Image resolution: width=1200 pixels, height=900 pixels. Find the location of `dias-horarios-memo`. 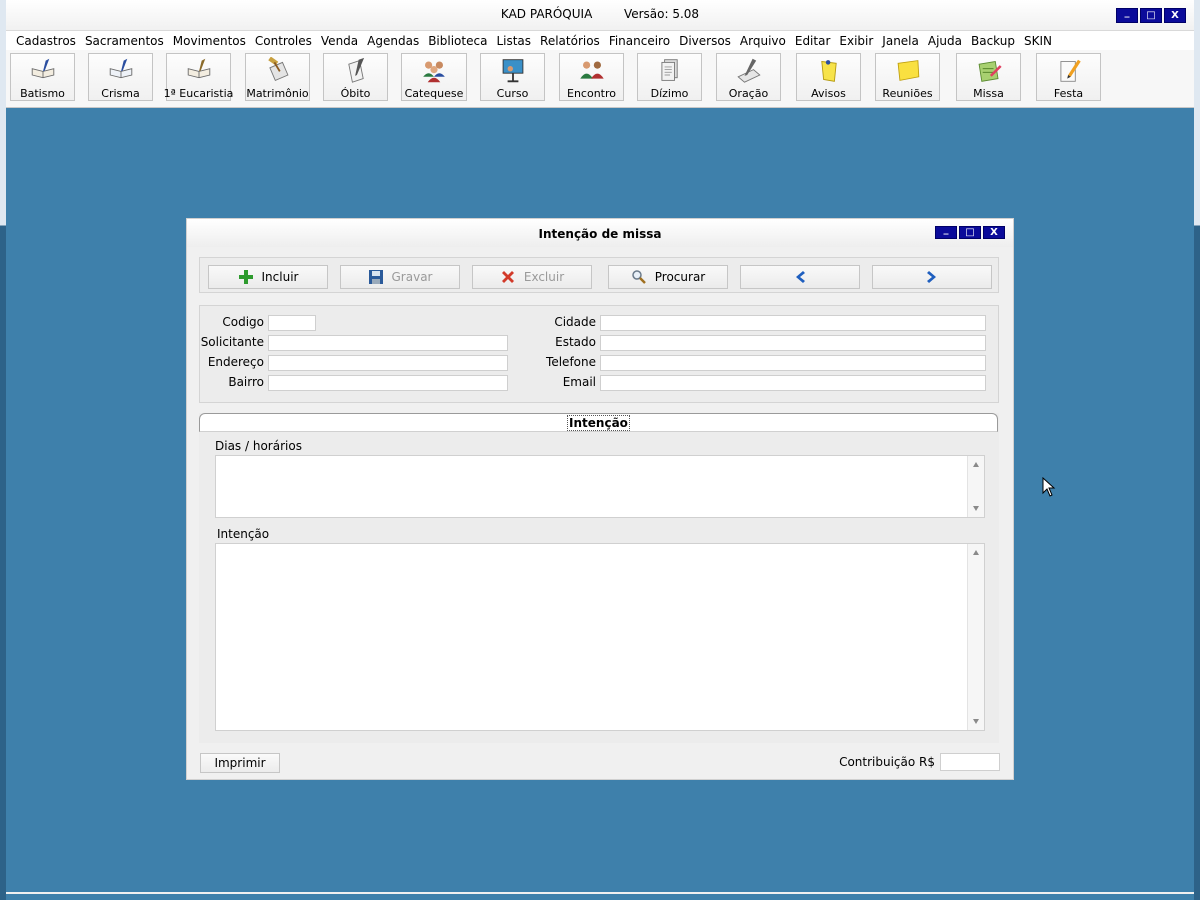

dias-horarios-memo is located at coordinates (600, 486).